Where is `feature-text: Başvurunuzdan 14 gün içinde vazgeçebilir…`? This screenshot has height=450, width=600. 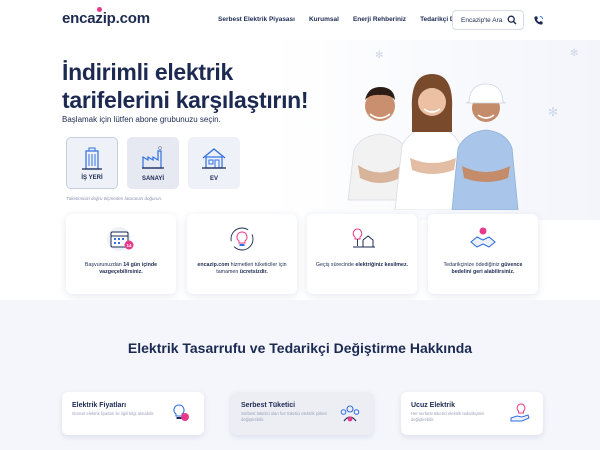 feature-text: Başvurunuzdan 14 gün içinde vazgeçebilir… is located at coordinates (121, 268).